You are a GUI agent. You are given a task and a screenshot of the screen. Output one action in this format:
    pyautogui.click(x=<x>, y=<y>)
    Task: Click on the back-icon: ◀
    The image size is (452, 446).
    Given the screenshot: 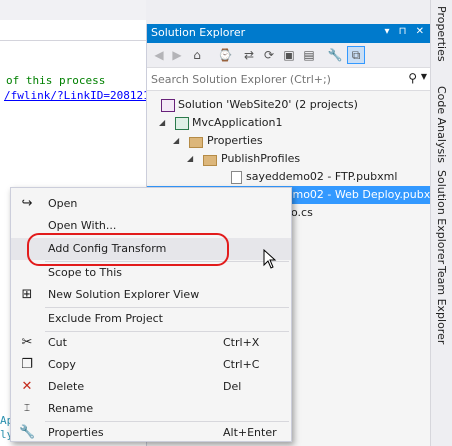 What is the action you would take?
    pyautogui.click(x=159, y=55)
    